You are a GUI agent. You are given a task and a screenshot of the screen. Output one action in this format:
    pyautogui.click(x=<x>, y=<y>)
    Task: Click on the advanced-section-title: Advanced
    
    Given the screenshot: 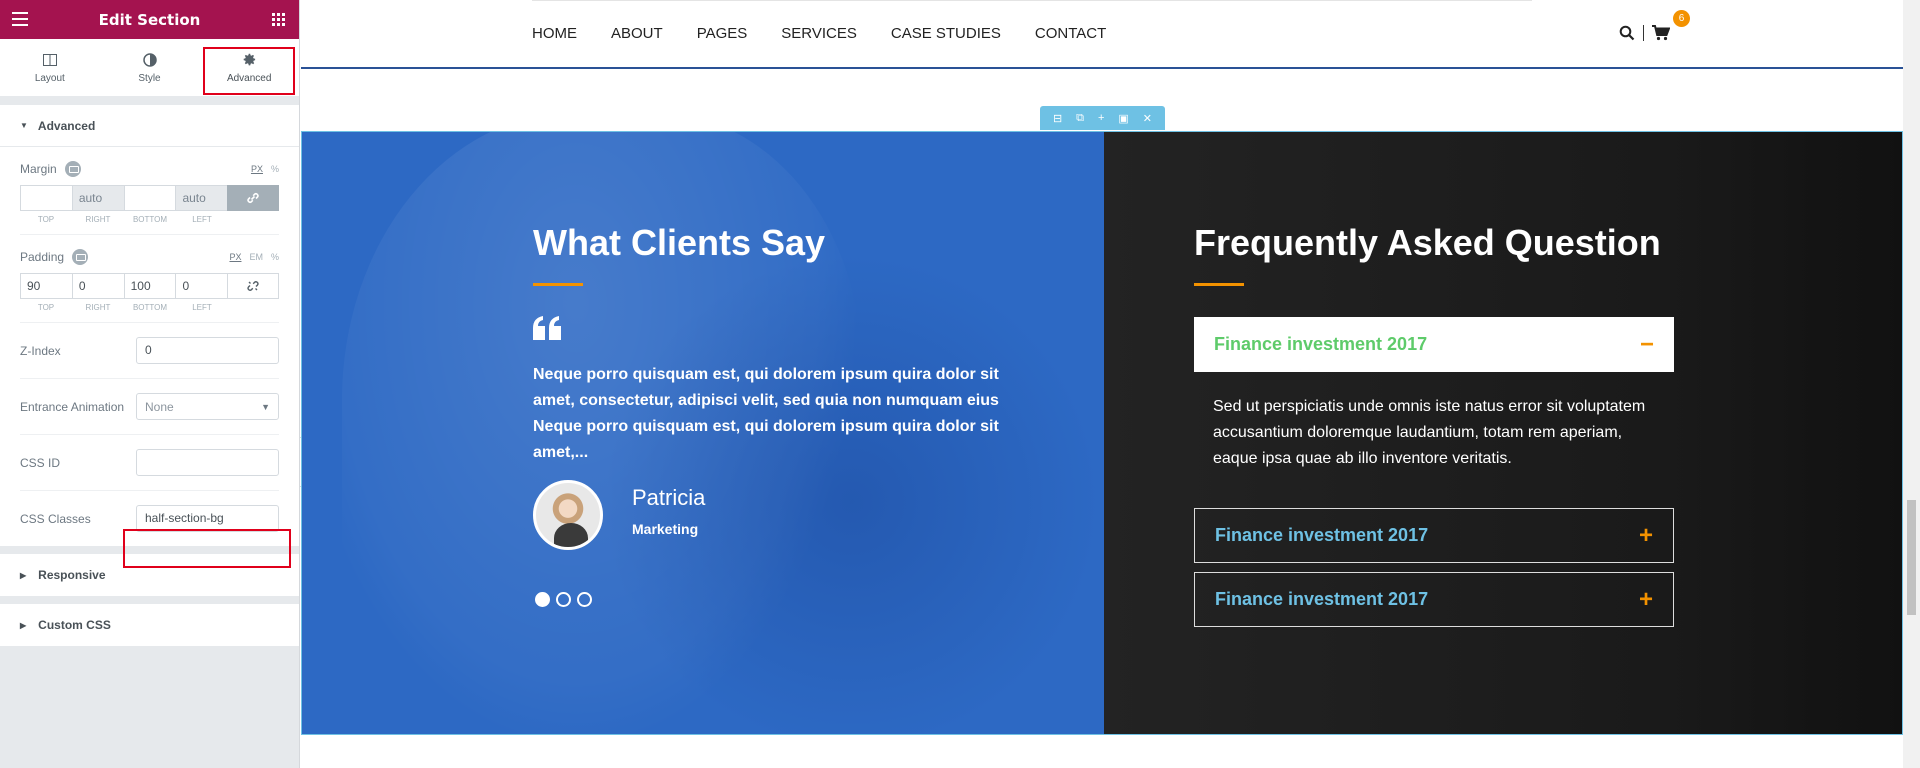 What is the action you would take?
    pyautogui.click(x=66, y=125)
    